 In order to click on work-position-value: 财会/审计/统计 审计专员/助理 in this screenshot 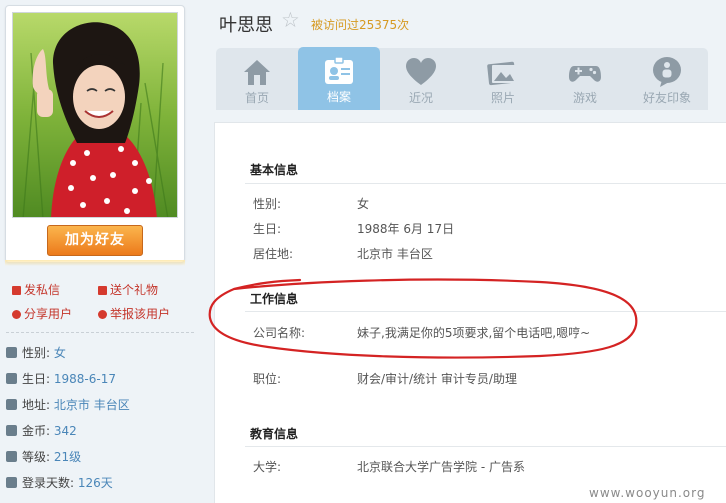, I will do `click(437, 379)`.